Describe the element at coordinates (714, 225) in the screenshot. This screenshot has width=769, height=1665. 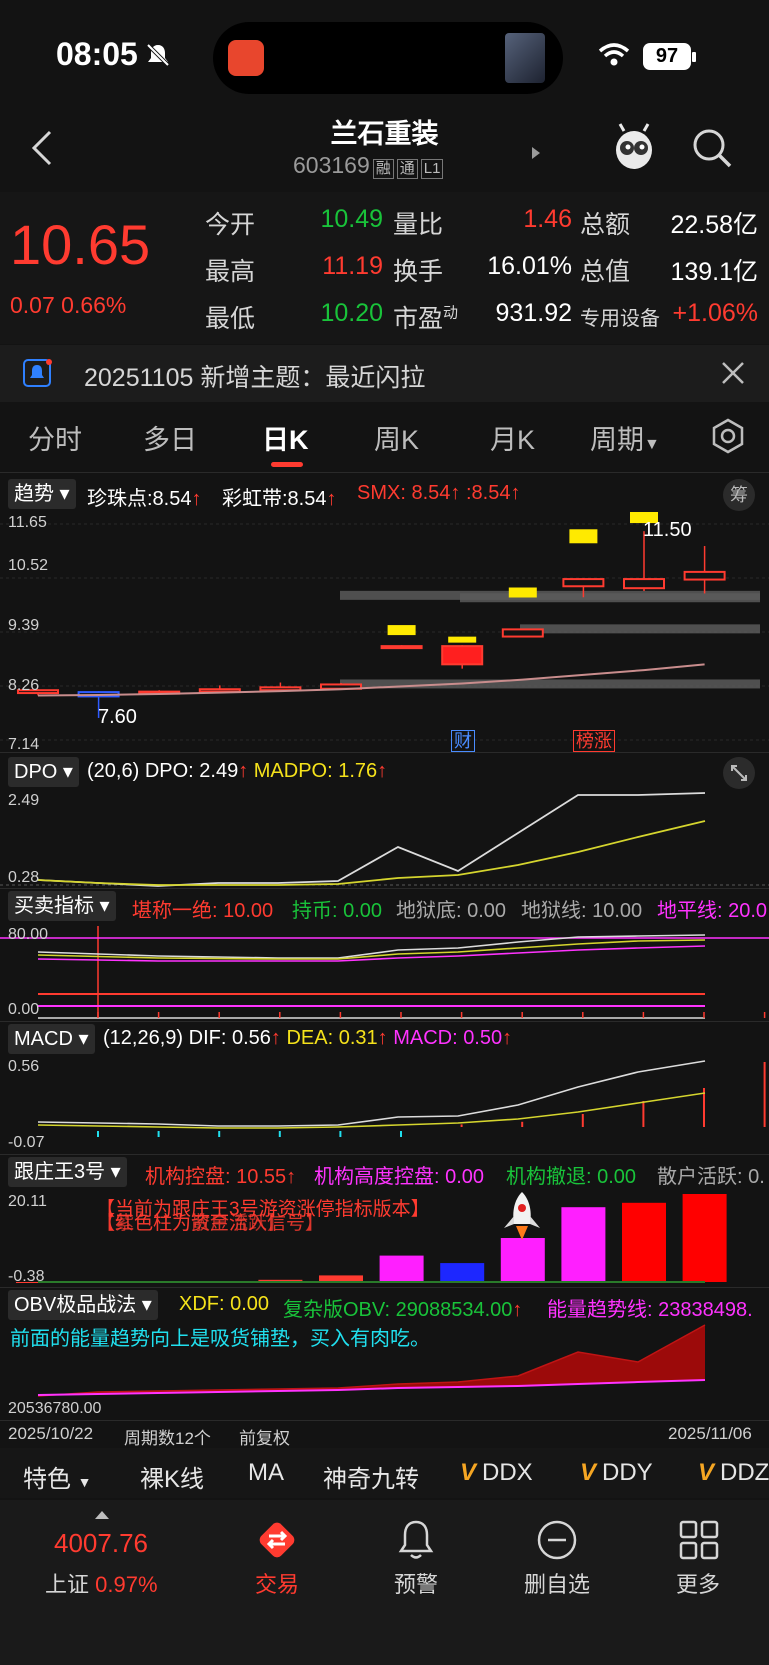
I see `value-turnover-amount: 22.58亿` at that location.